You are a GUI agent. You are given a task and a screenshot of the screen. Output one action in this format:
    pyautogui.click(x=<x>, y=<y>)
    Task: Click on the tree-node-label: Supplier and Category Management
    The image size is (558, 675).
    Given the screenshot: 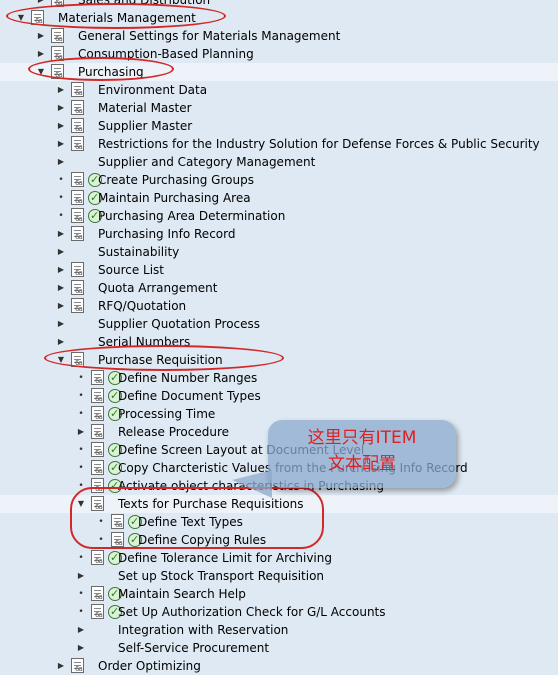 What is the action you would take?
    pyautogui.click(x=206, y=162)
    